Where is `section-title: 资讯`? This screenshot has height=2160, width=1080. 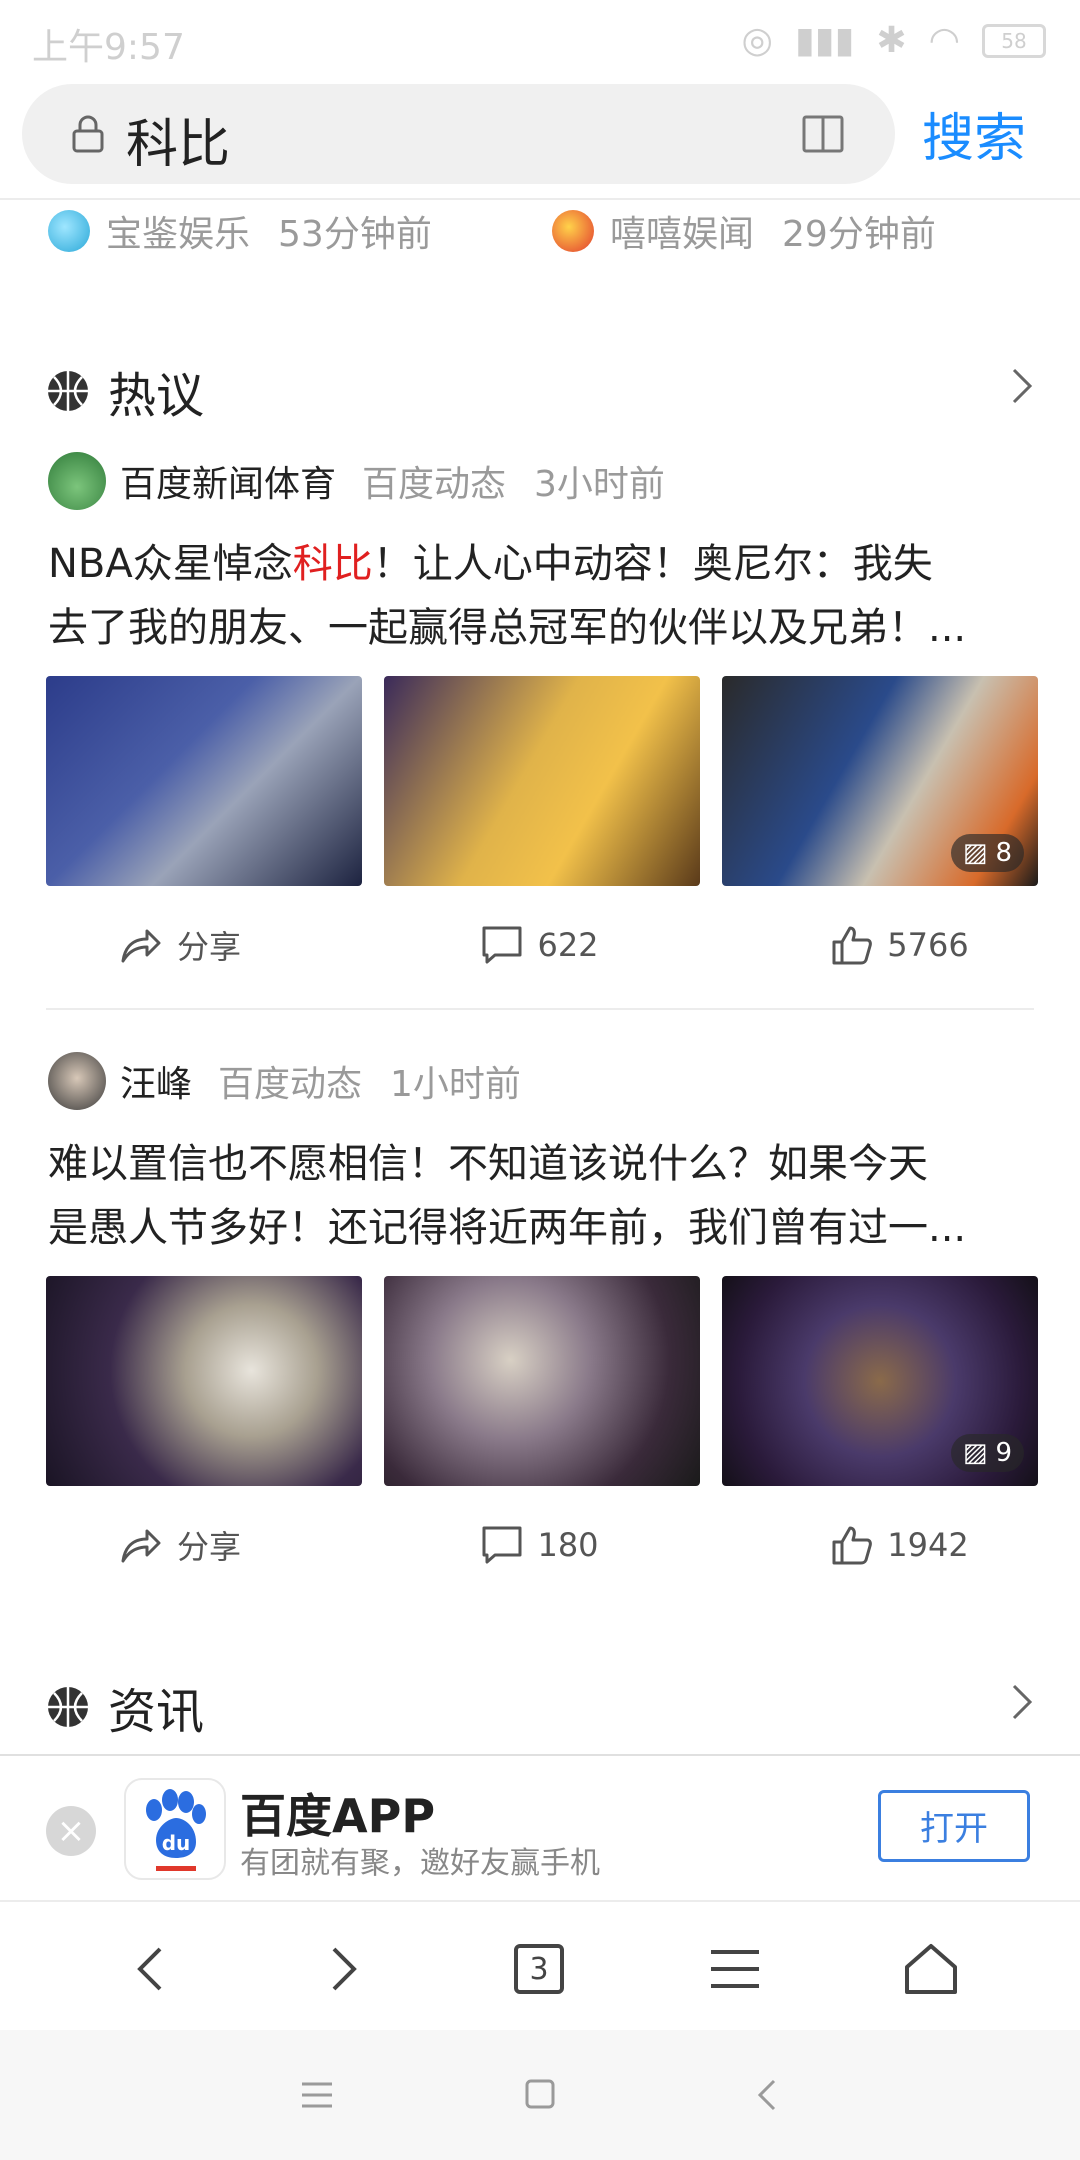
section-title: 资讯 is located at coordinates (156, 1712).